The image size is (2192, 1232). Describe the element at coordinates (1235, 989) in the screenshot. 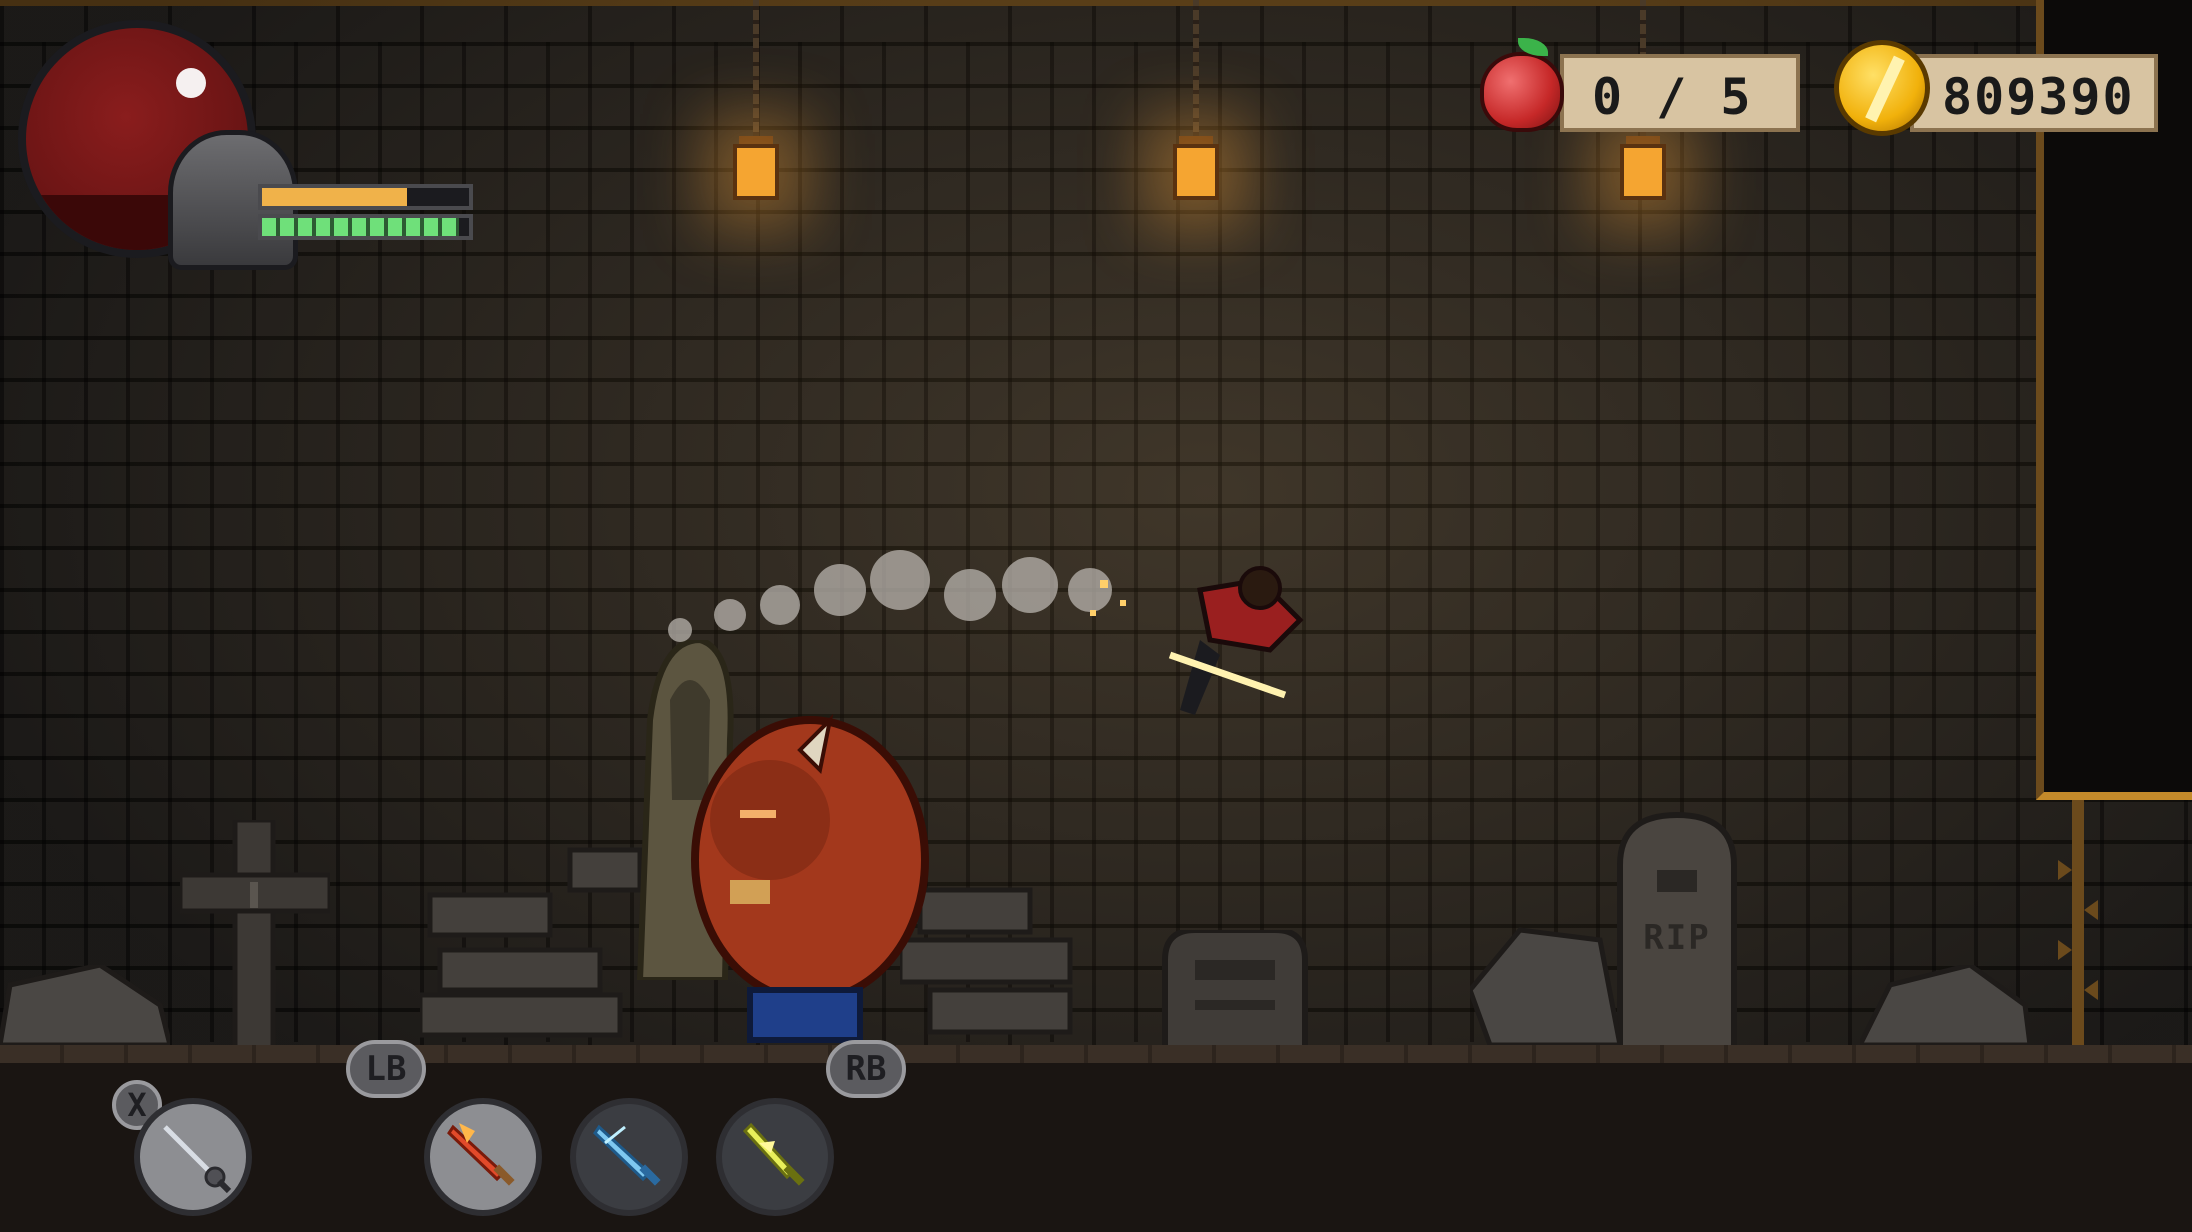

I see `gravestone` at that location.